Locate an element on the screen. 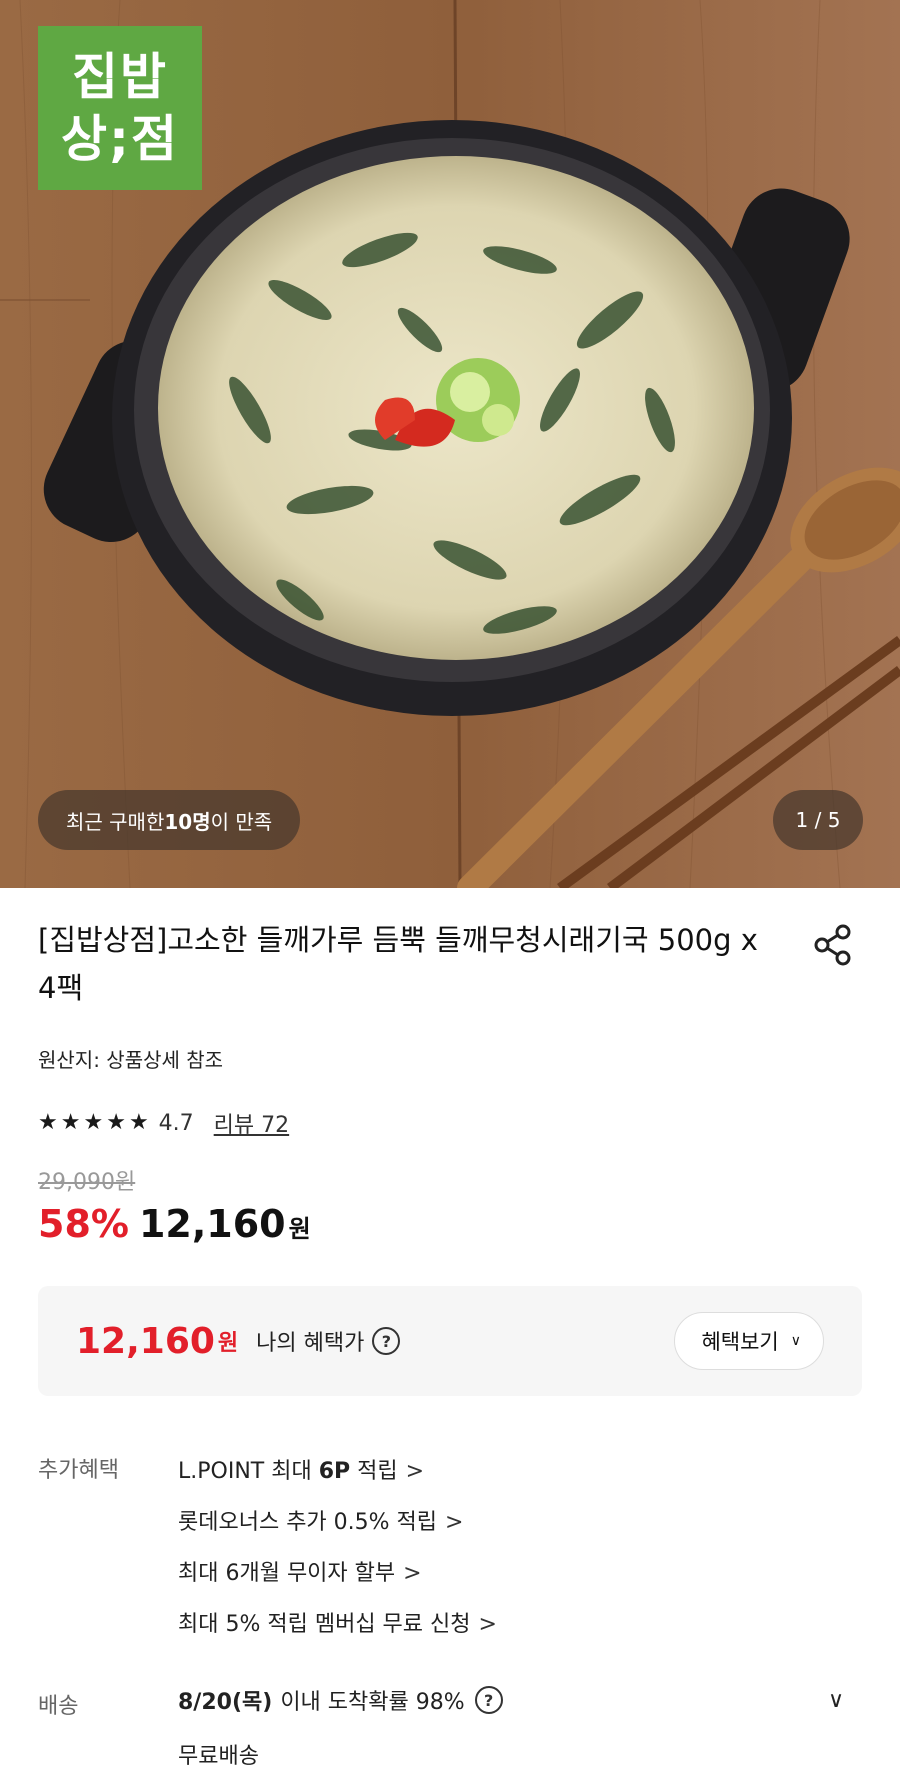  share-icon is located at coordinates (832, 945).